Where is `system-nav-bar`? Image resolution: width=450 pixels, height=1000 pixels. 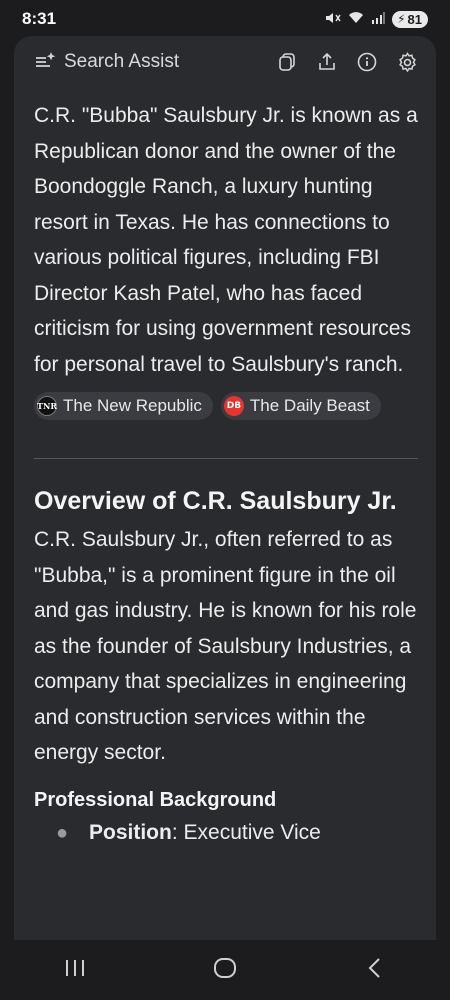 system-nav-bar is located at coordinates (225, 970).